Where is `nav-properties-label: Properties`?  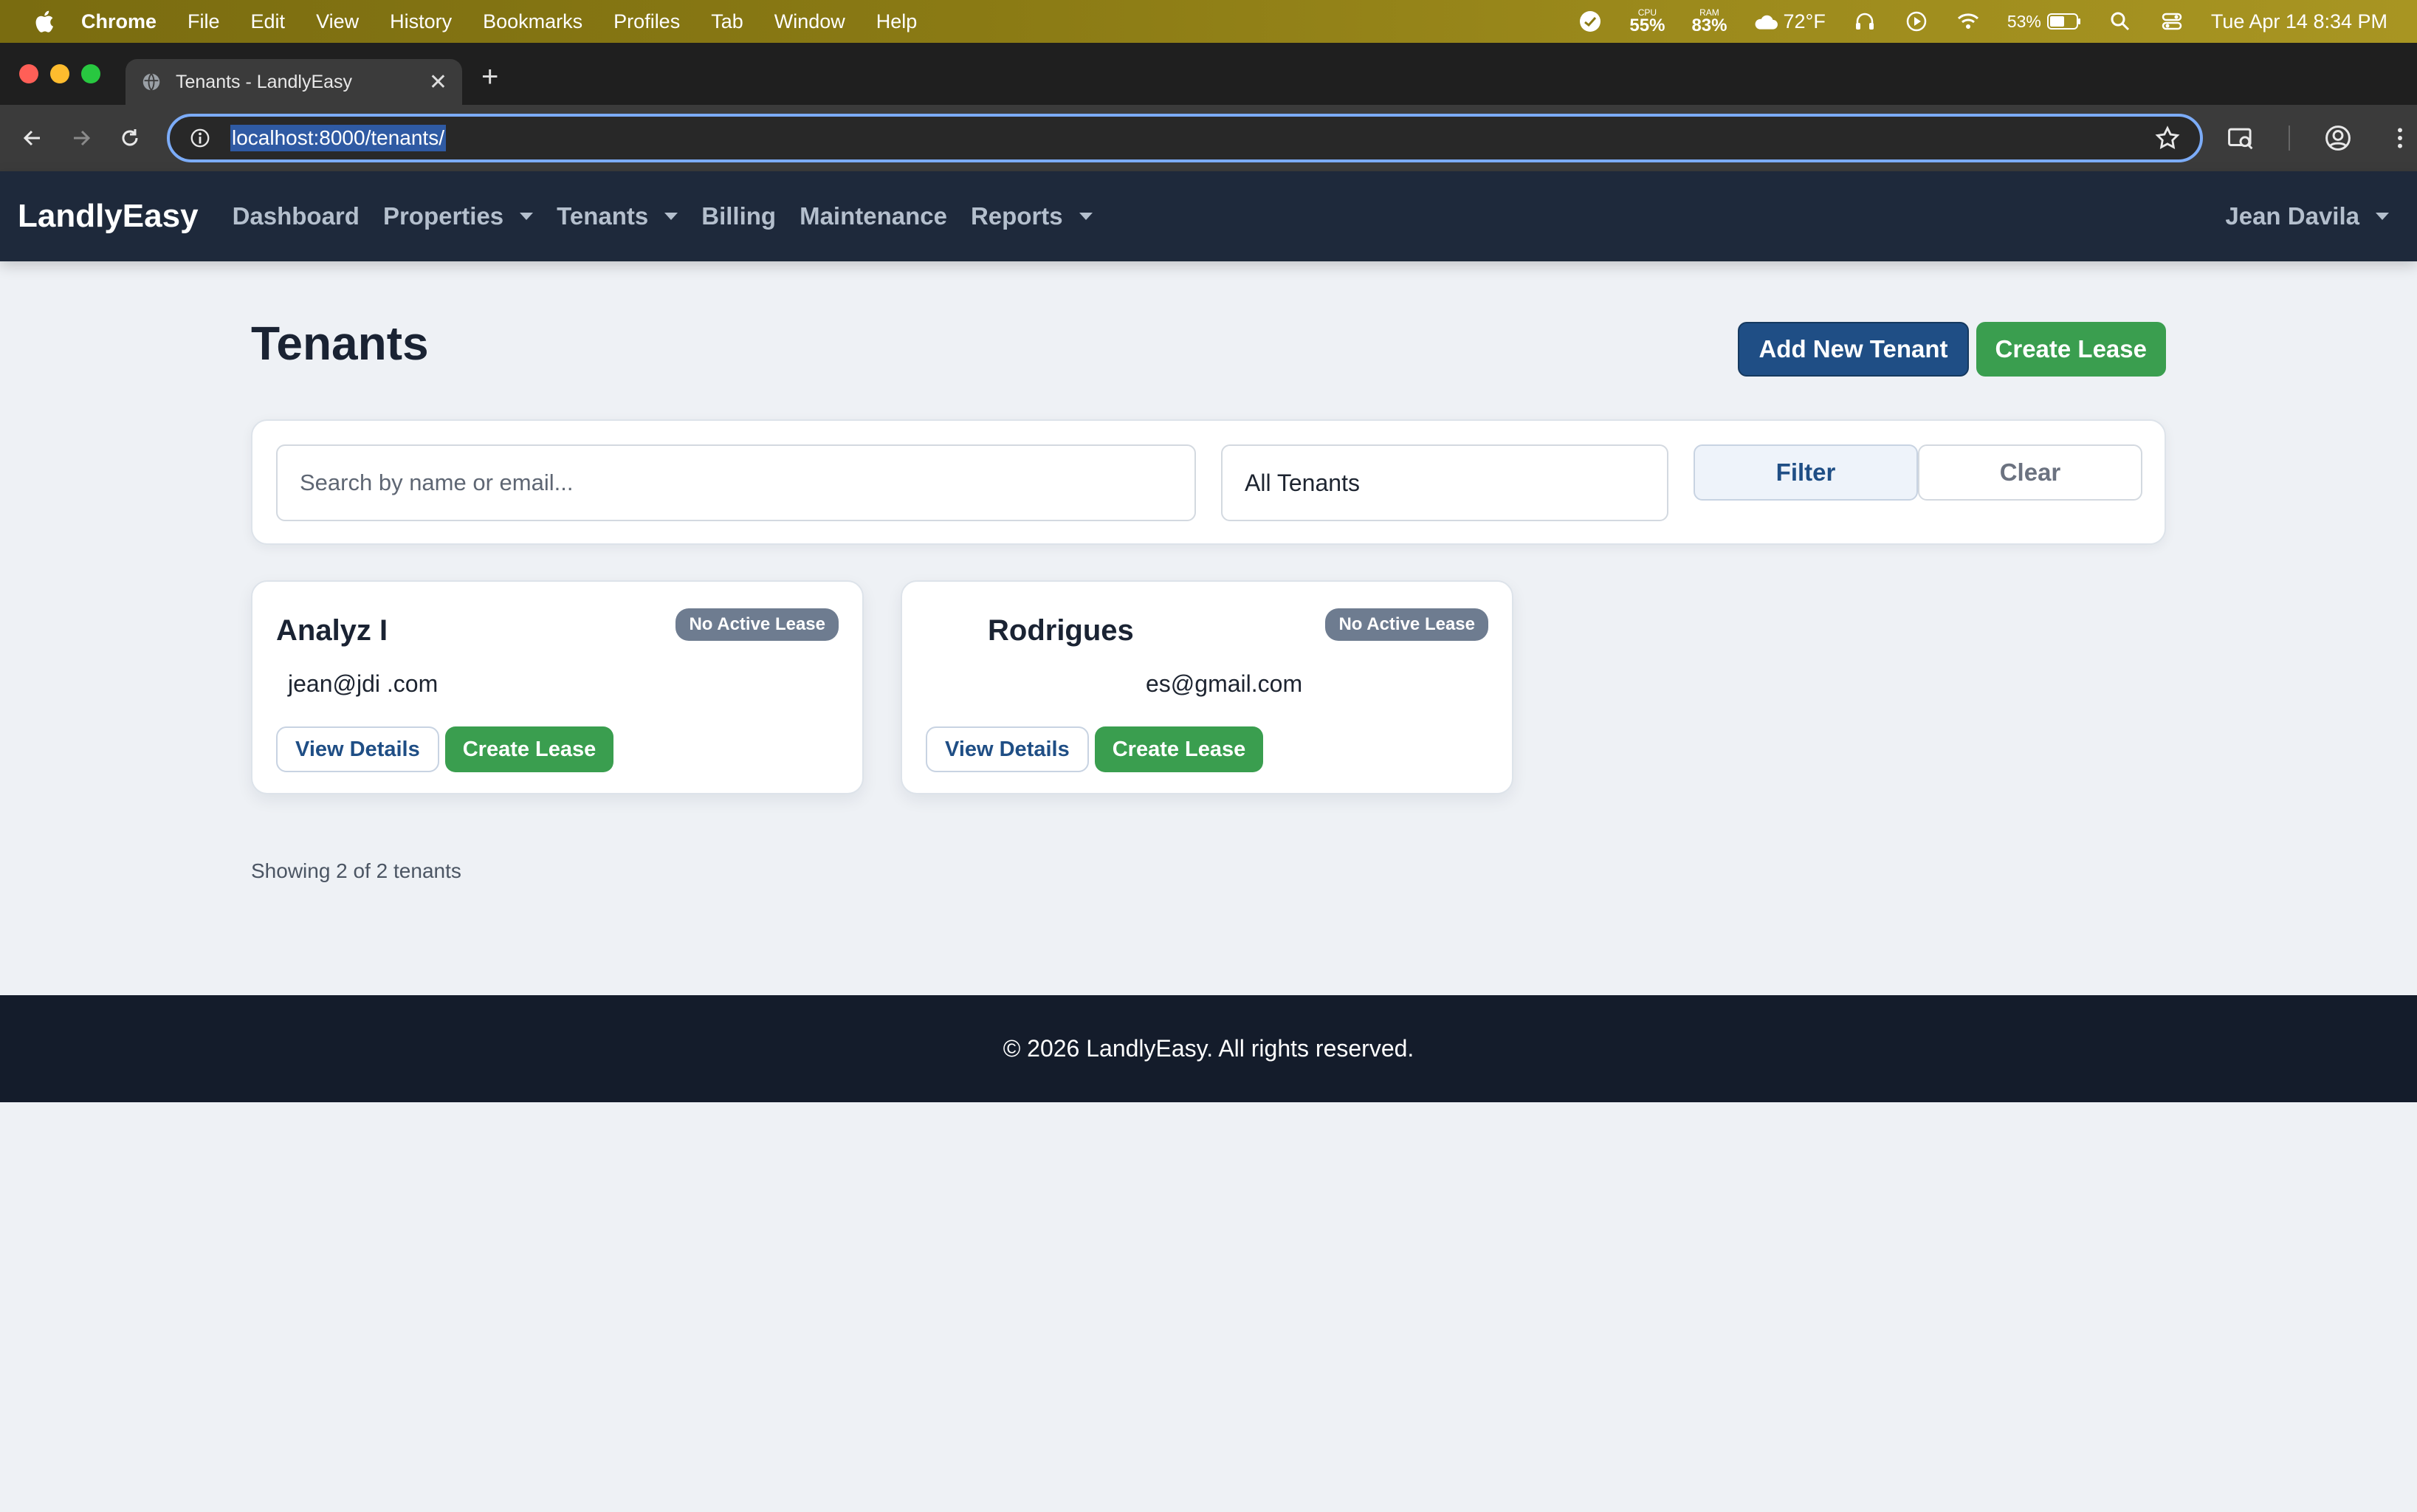 nav-properties-label: Properties is located at coordinates (443, 216).